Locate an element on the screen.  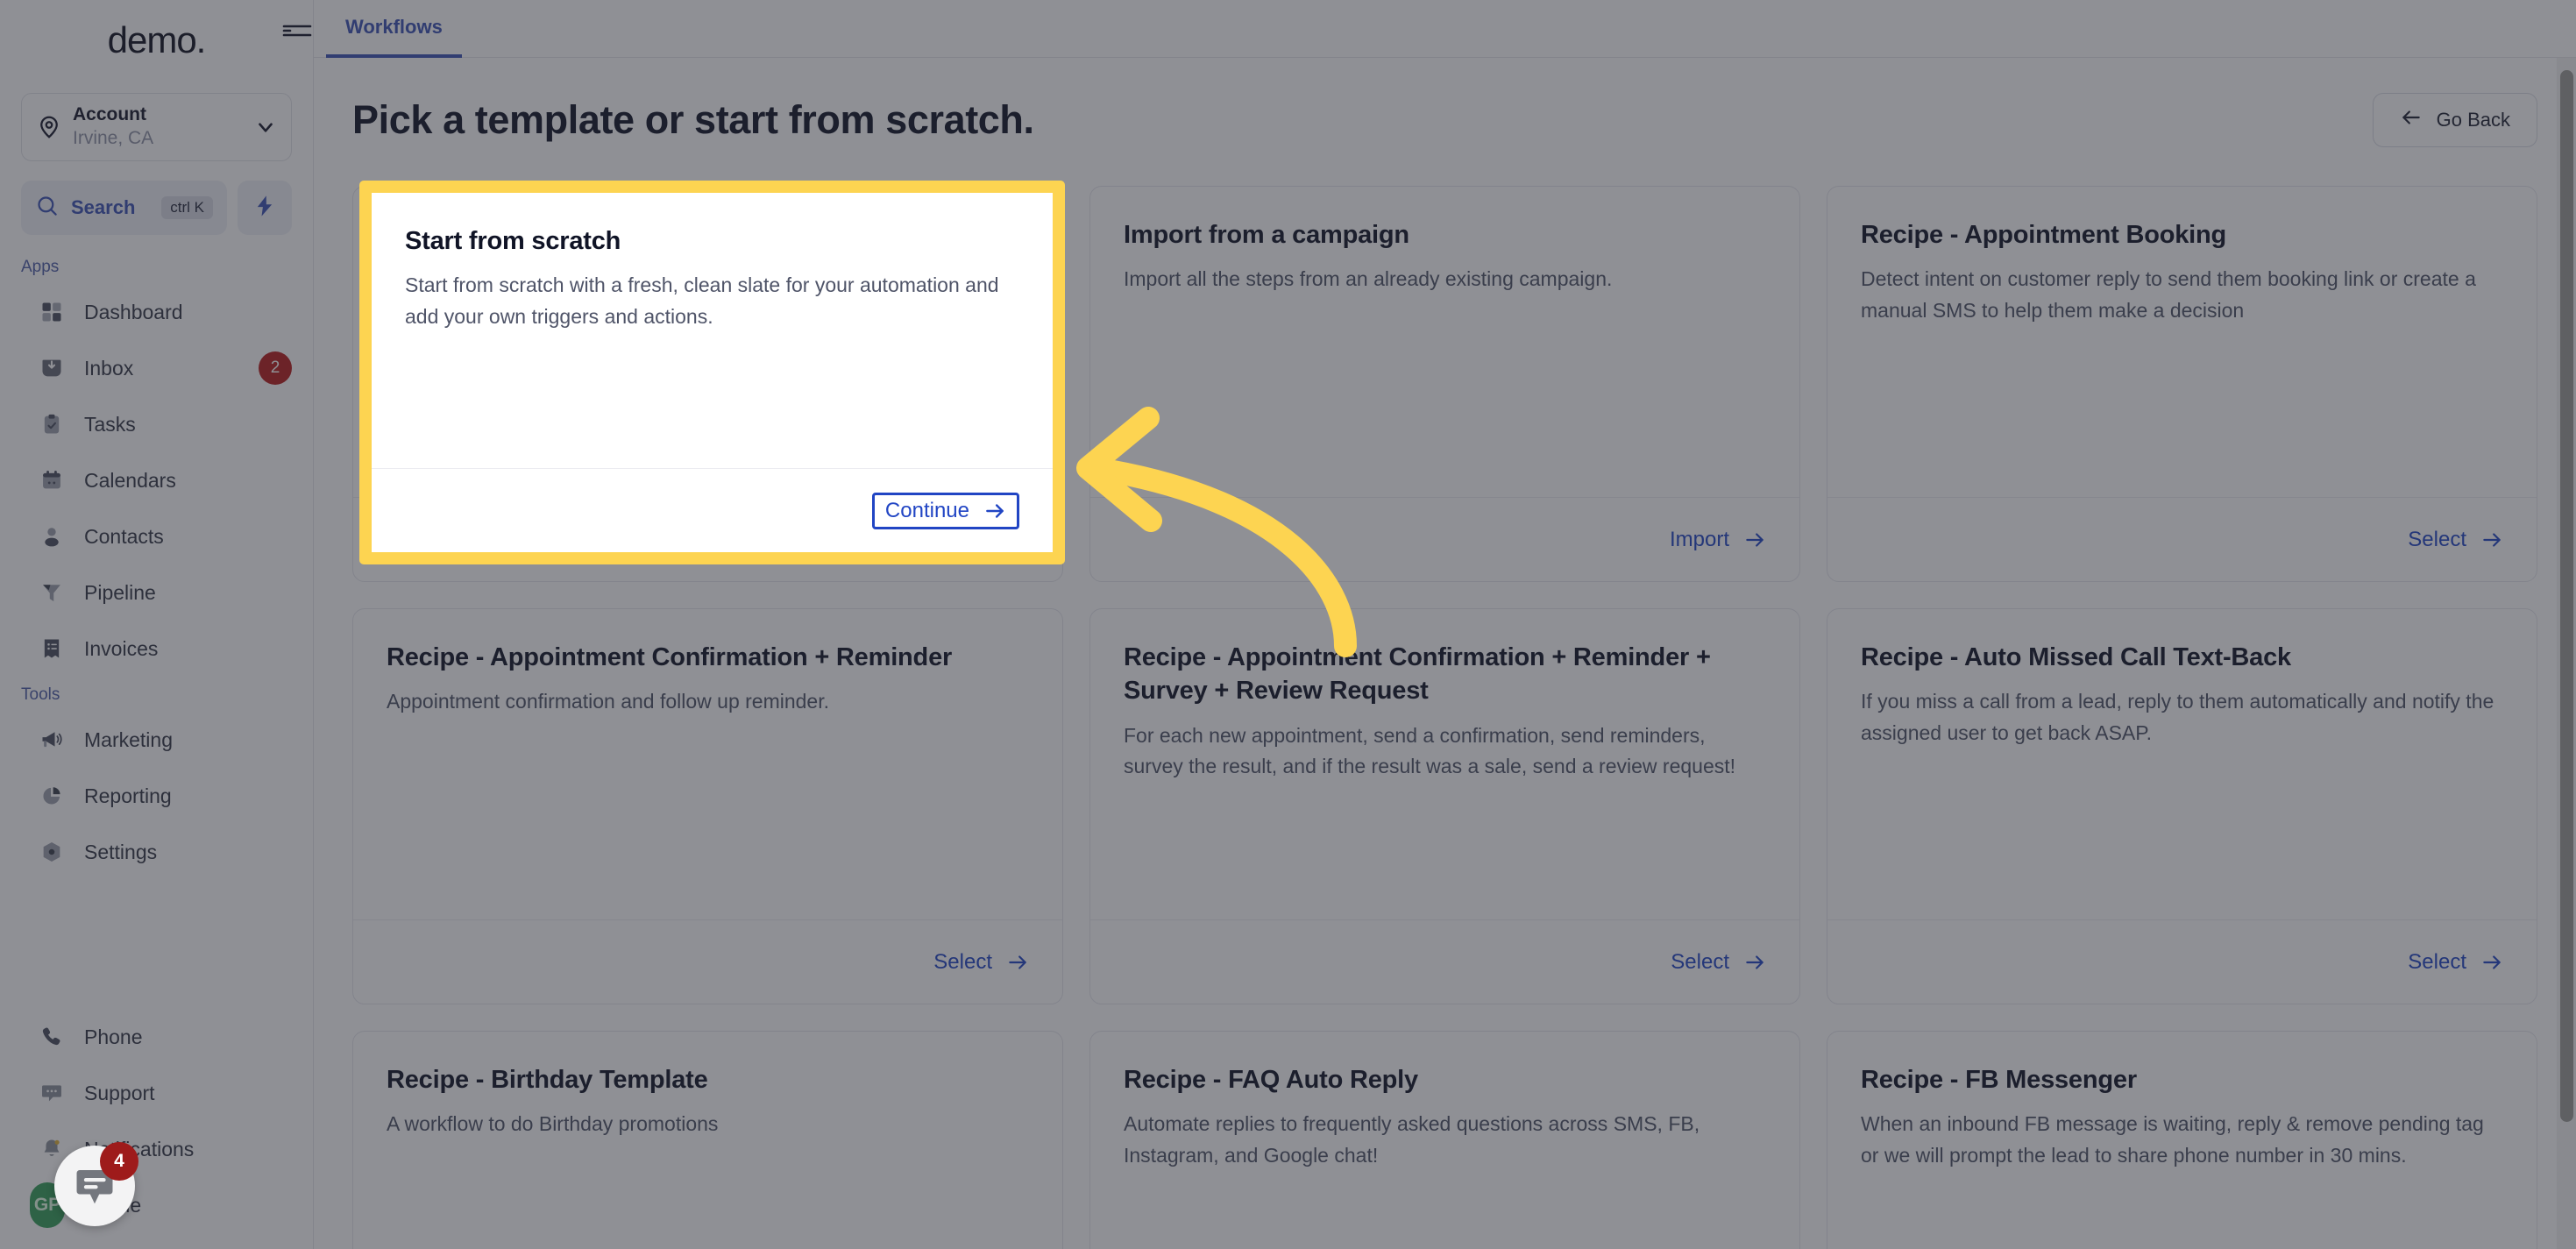
account-text: Account Irvine, CA is located at coordinates (113, 127).